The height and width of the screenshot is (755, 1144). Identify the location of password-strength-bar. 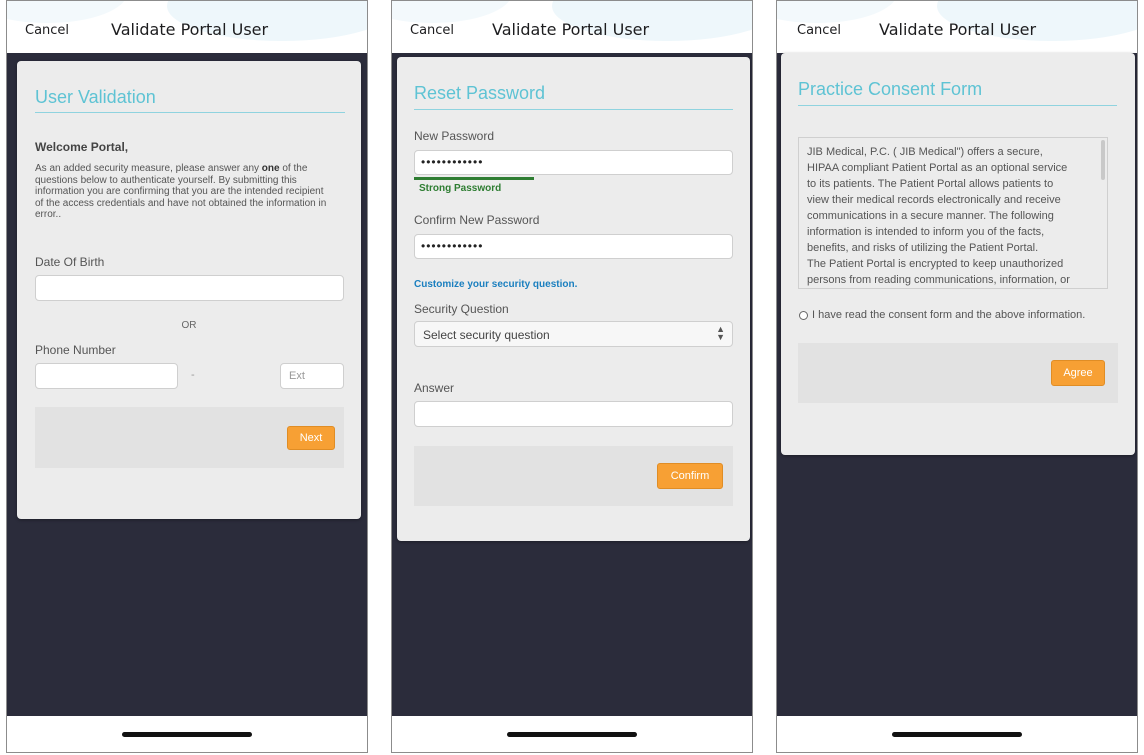
(474, 178).